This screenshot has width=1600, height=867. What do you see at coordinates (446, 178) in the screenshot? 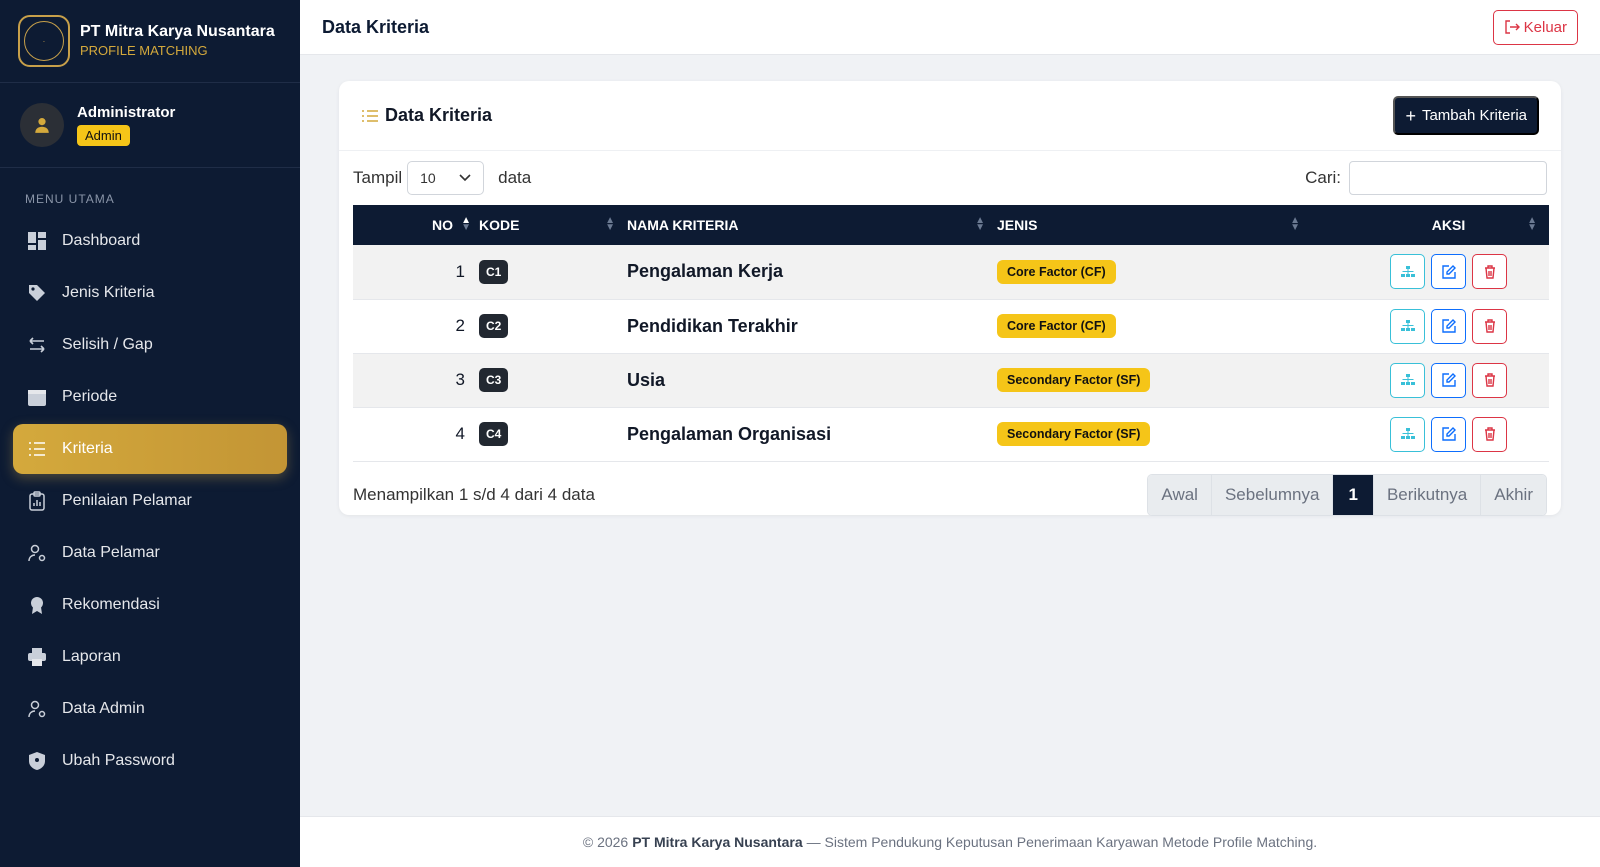
I see `page-size-select: 10` at bounding box center [446, 178].